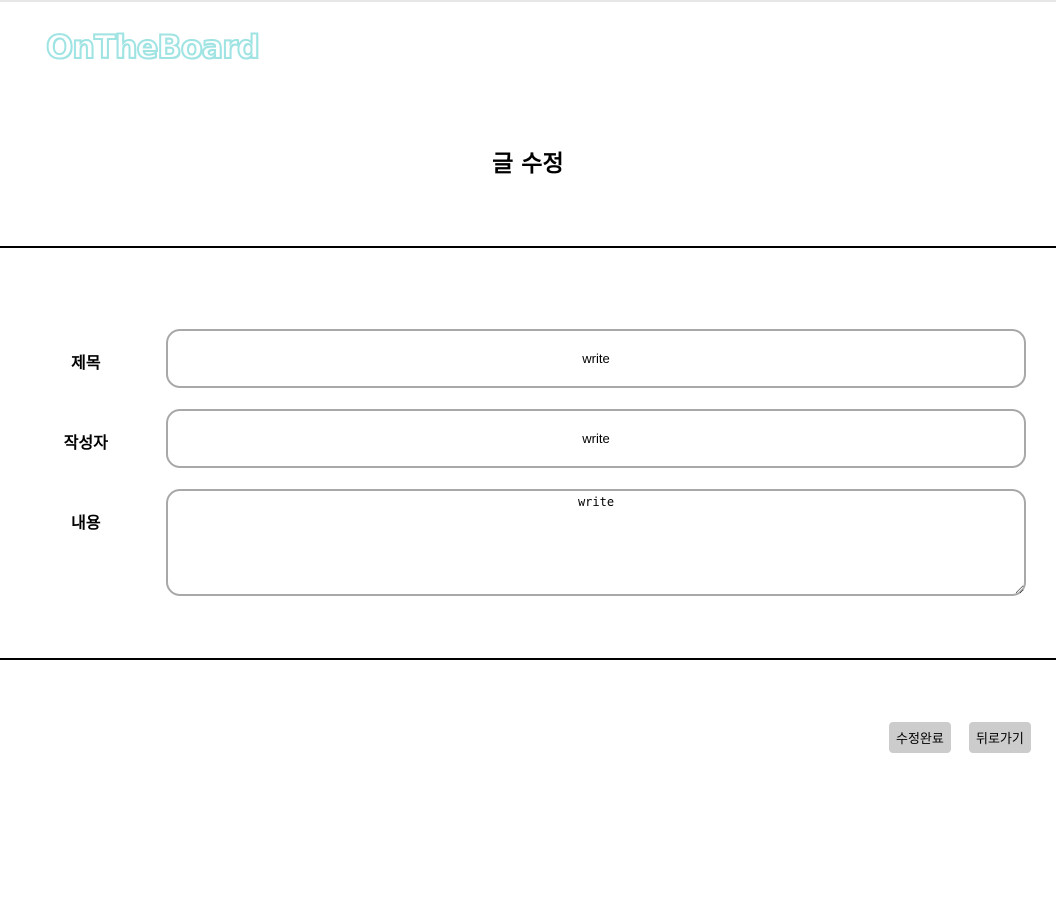 Image resolution: width=1056 pixels, height=916 pixels. I want to click on form-bottom-divider, so click(528, 659).